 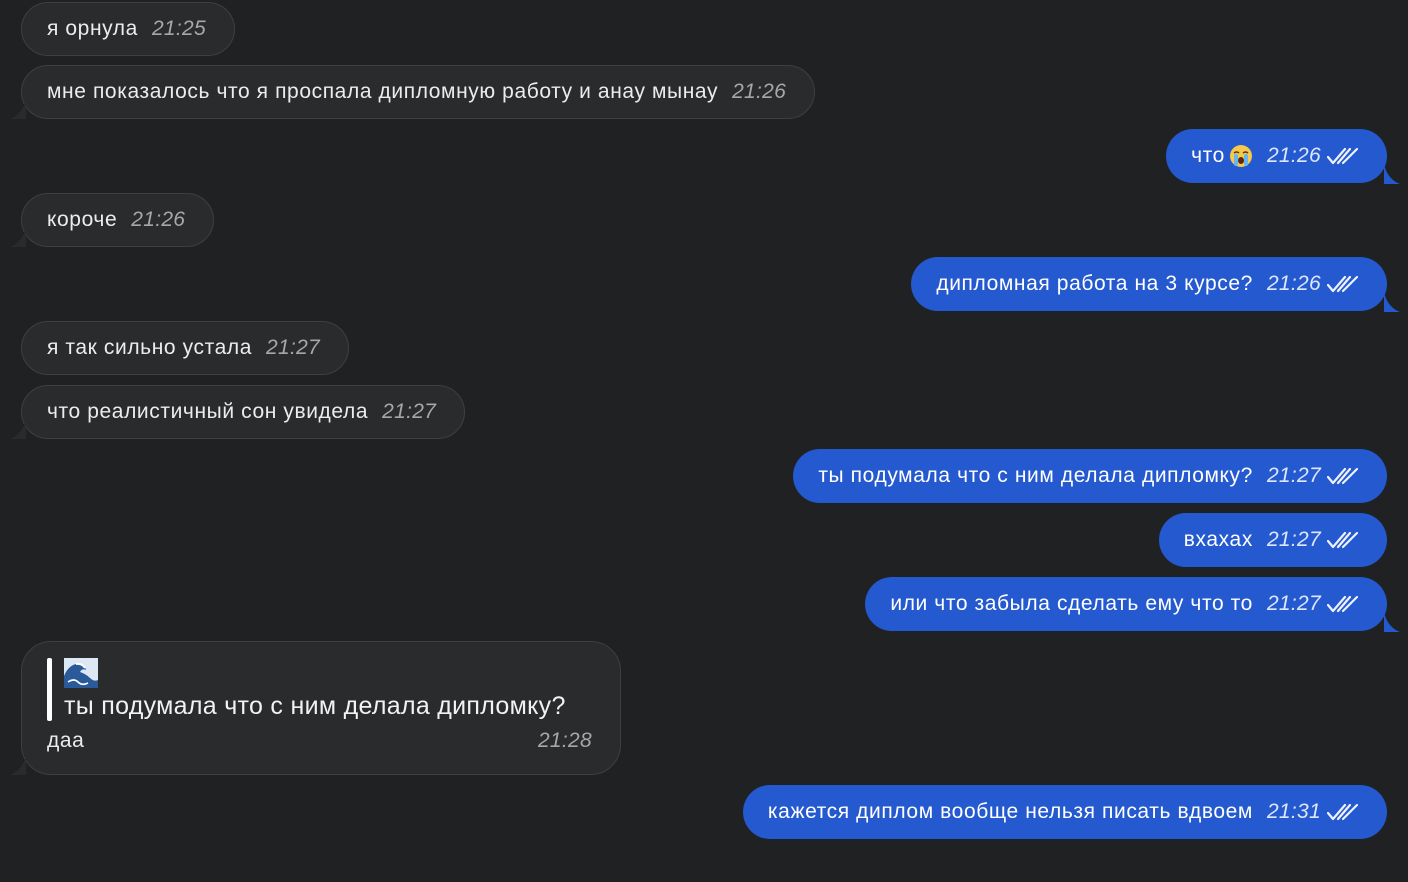 I want to click on message-time: 21:25, so click(x=178, y=28).